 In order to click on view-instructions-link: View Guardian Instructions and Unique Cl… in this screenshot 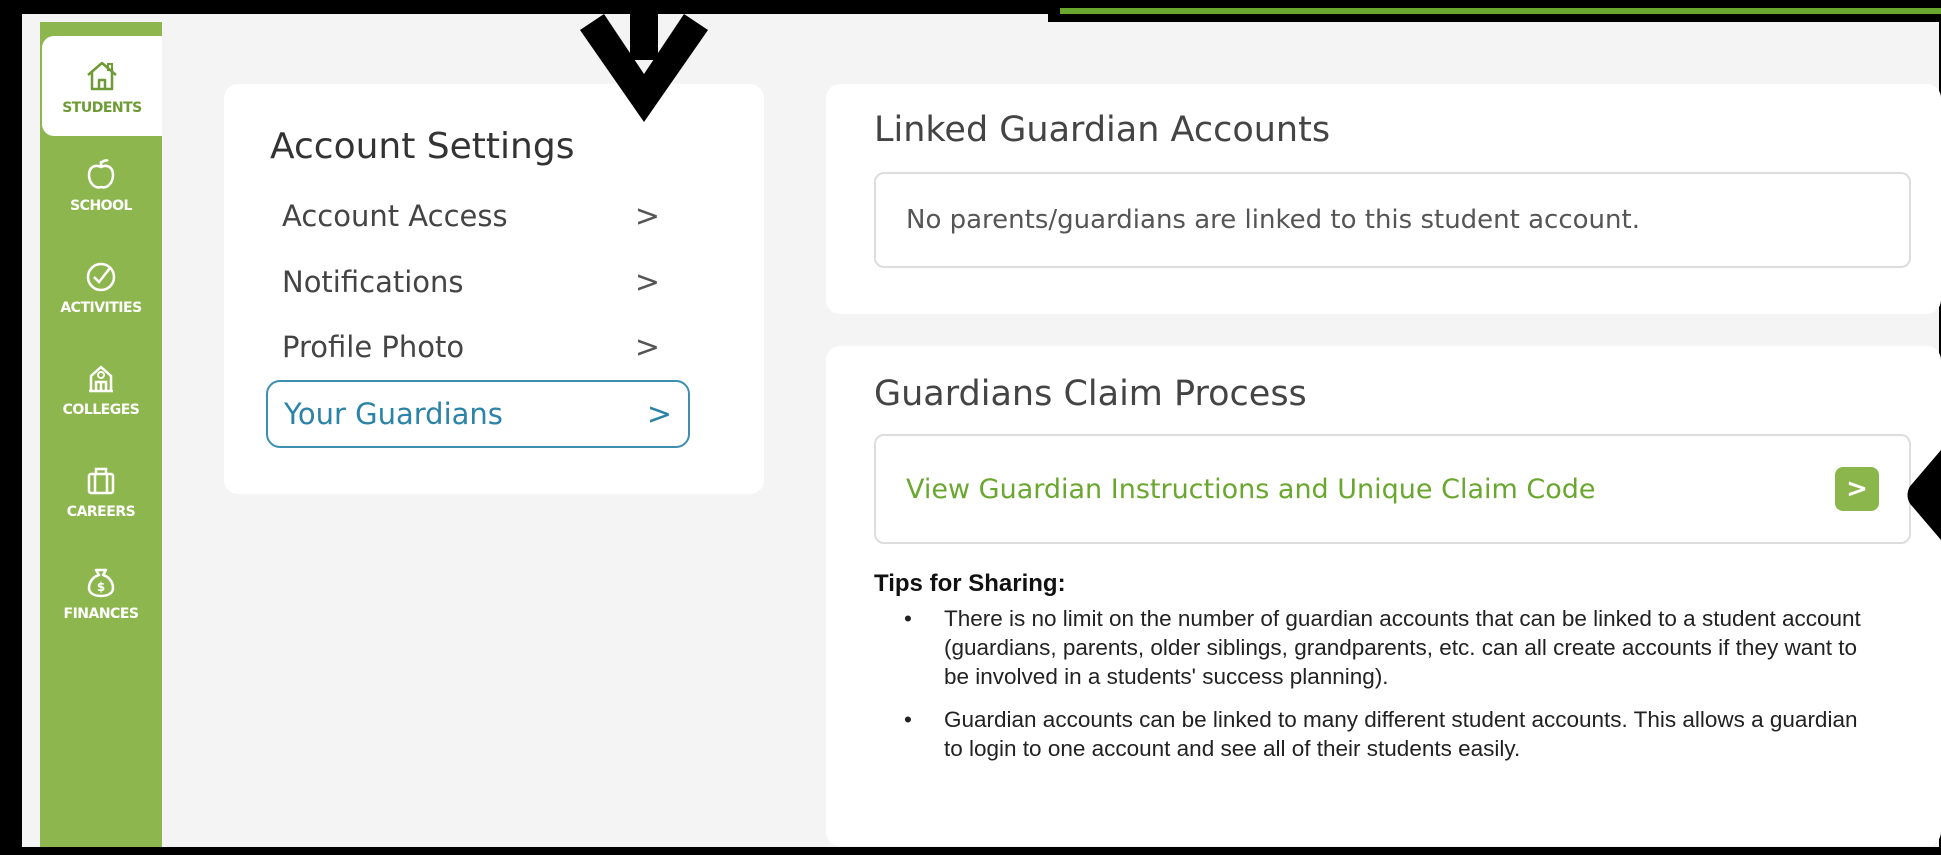, I will do `click(1370, 489)`.